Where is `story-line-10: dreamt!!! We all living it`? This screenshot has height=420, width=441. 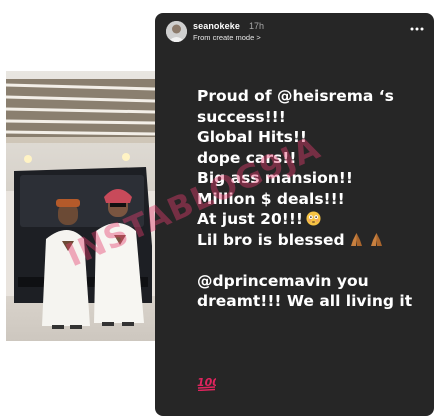 story-line-10: dreamt!!! We all living it is located at coordinates (305, 301).